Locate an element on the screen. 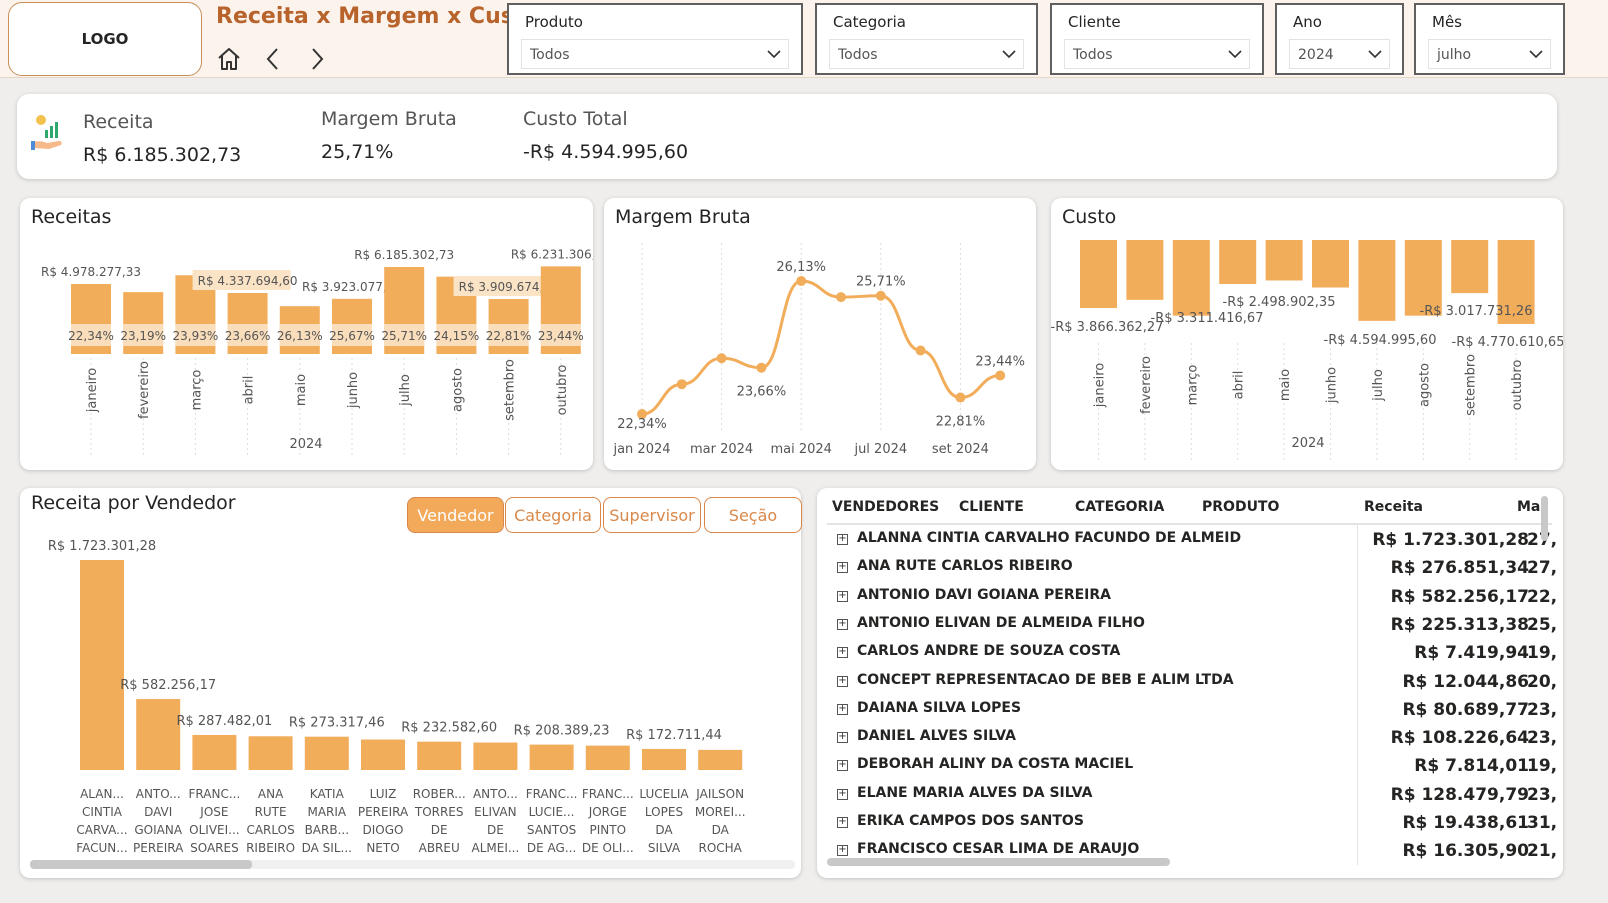 The image size is (1608, 903). scrollbar-thumb is located at coordinates (141, 864).